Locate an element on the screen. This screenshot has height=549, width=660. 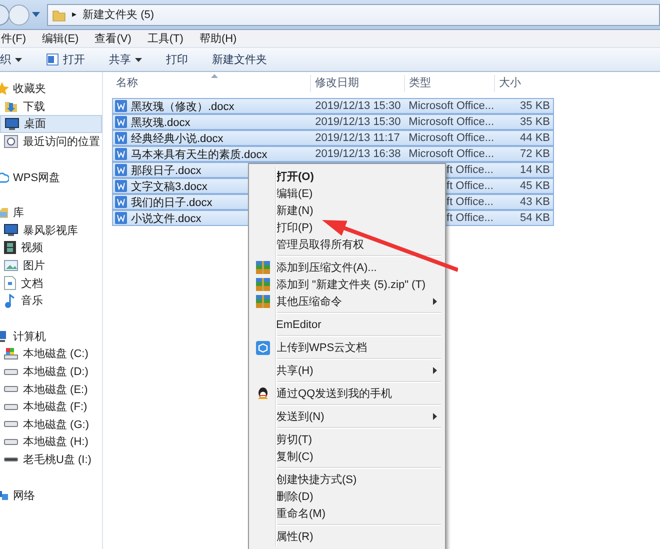
file-name: 马本来具有天生的素质.docx is located at coordinates (199, 155).